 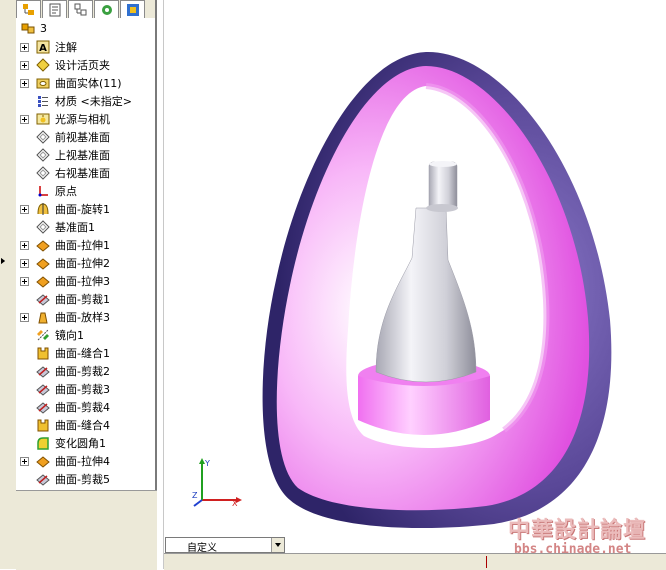 I want to click on site-watermark: 中華設計論壇 bbs.chinade.net, so click(x=584, y=537).